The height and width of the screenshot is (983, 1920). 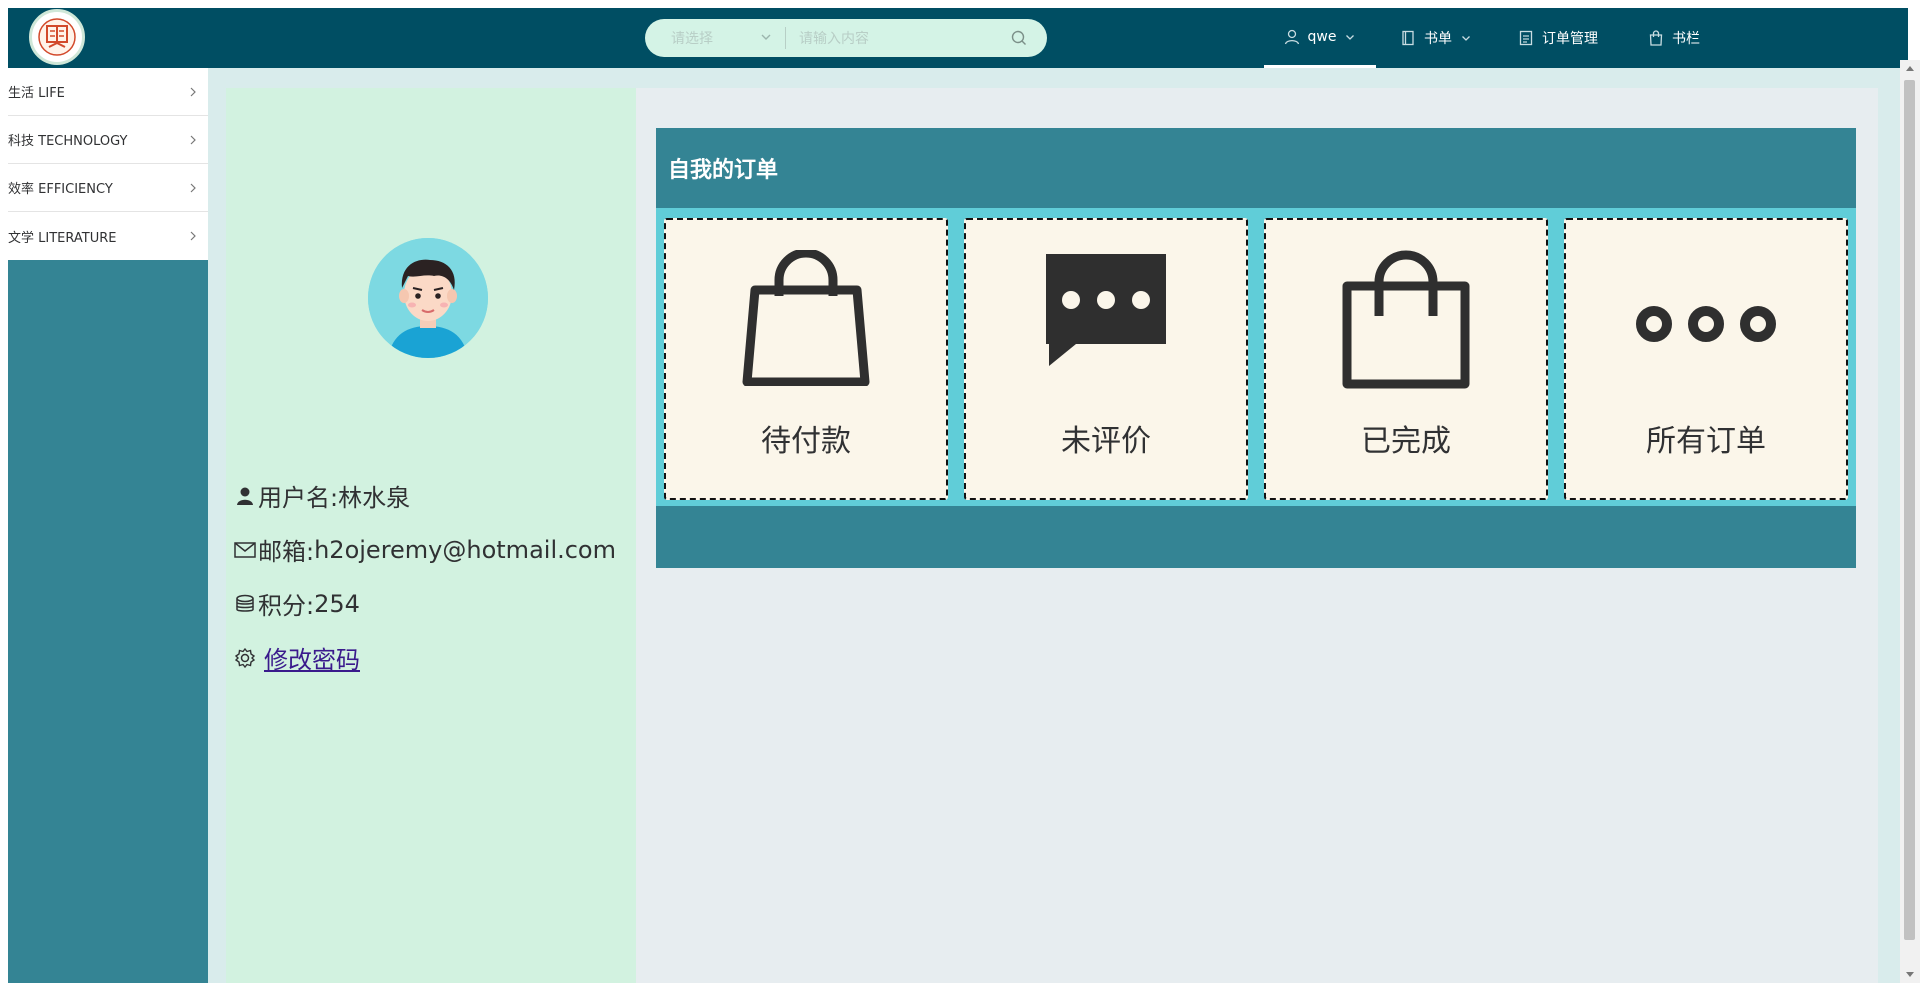 I want to click on orders-title: 自我的订单, so click(x=723, y=170).